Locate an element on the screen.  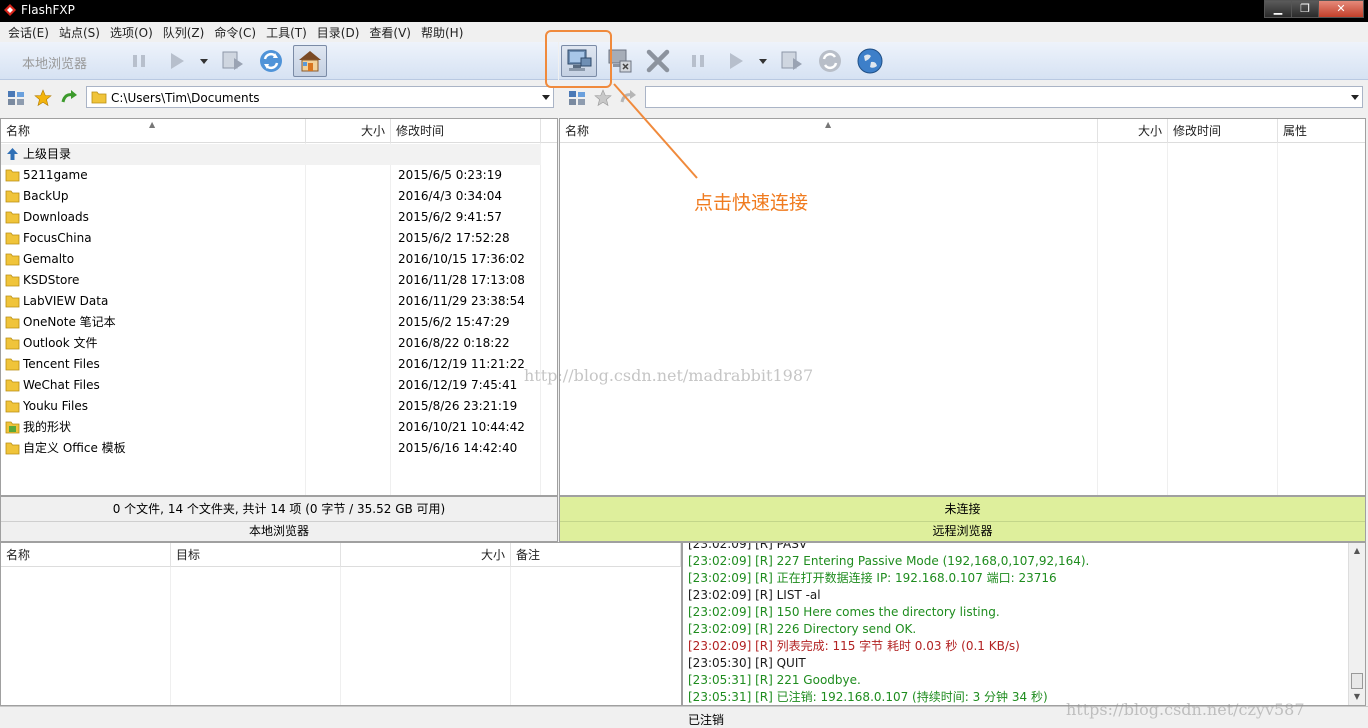
table-row: LabVIEW Data 2016/11/29 23:38:54 is located at coordinates (279, 301).